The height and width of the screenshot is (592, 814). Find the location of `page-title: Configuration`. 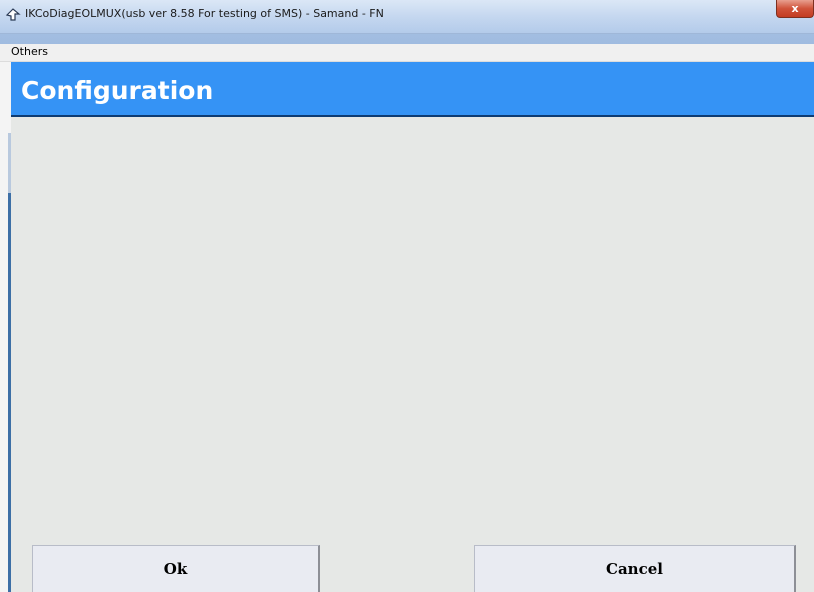

page-title: Configuration is located at coordinates (117, 90).